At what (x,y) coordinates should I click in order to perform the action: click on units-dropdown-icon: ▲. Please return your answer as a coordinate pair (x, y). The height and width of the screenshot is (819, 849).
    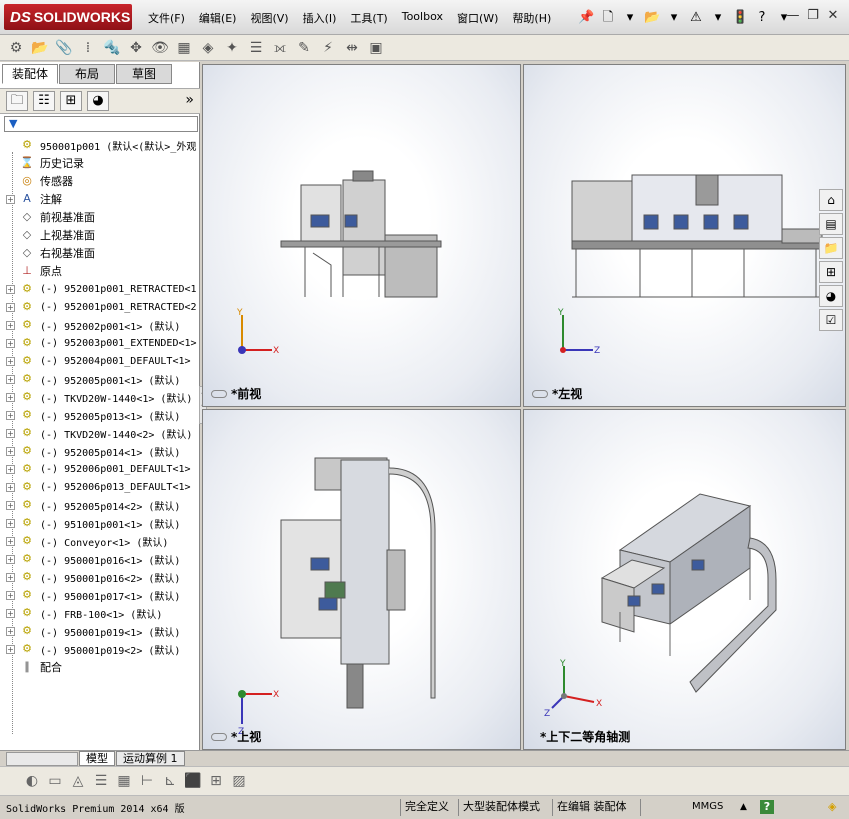
    Looking at the image, I should click on (741, 807).